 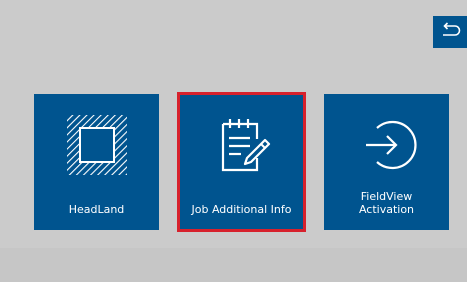 I want to click on tile-job-additional-info: Job Additional Info, so click(x=241, y=162).